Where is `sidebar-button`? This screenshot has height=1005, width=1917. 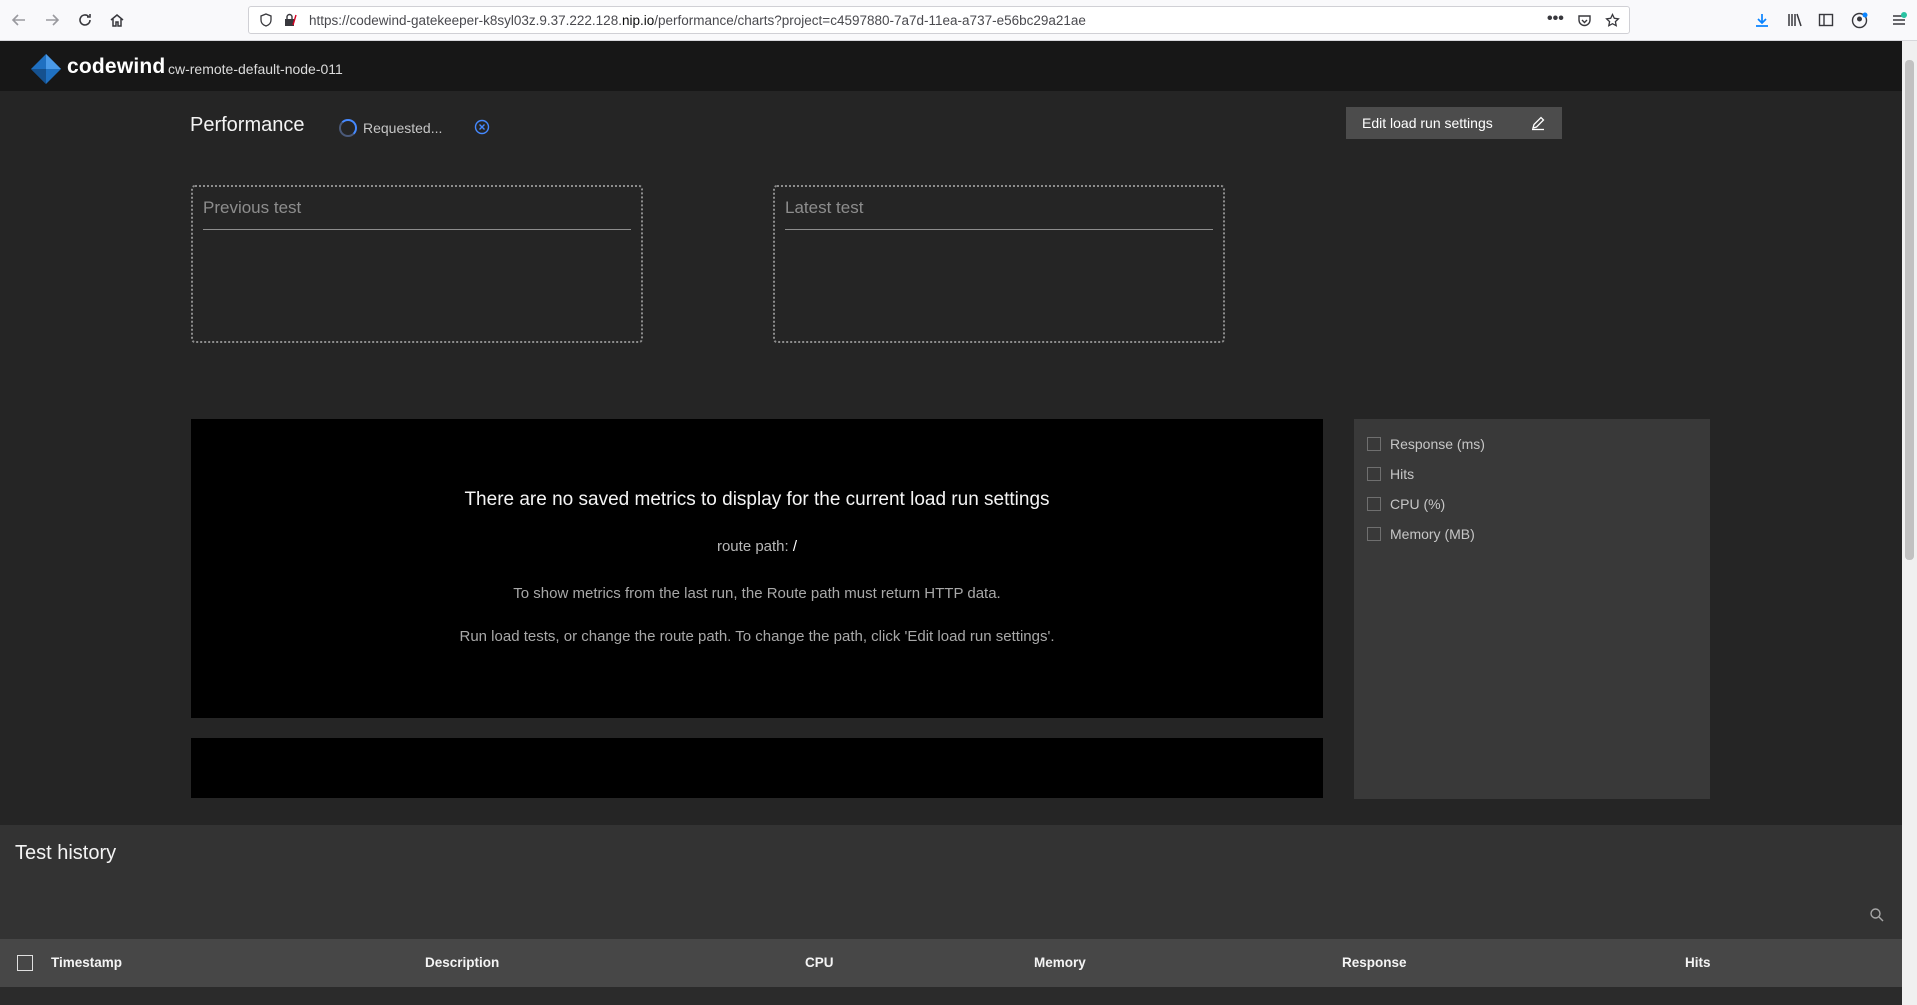
sidebar-button is located at coordinates (1826, 20).